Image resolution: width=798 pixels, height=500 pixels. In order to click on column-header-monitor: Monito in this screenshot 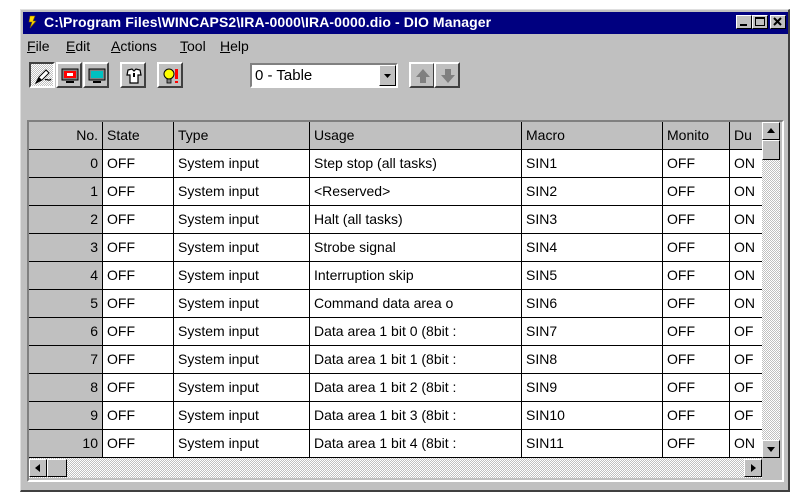, I will do `click(696, 136)`.